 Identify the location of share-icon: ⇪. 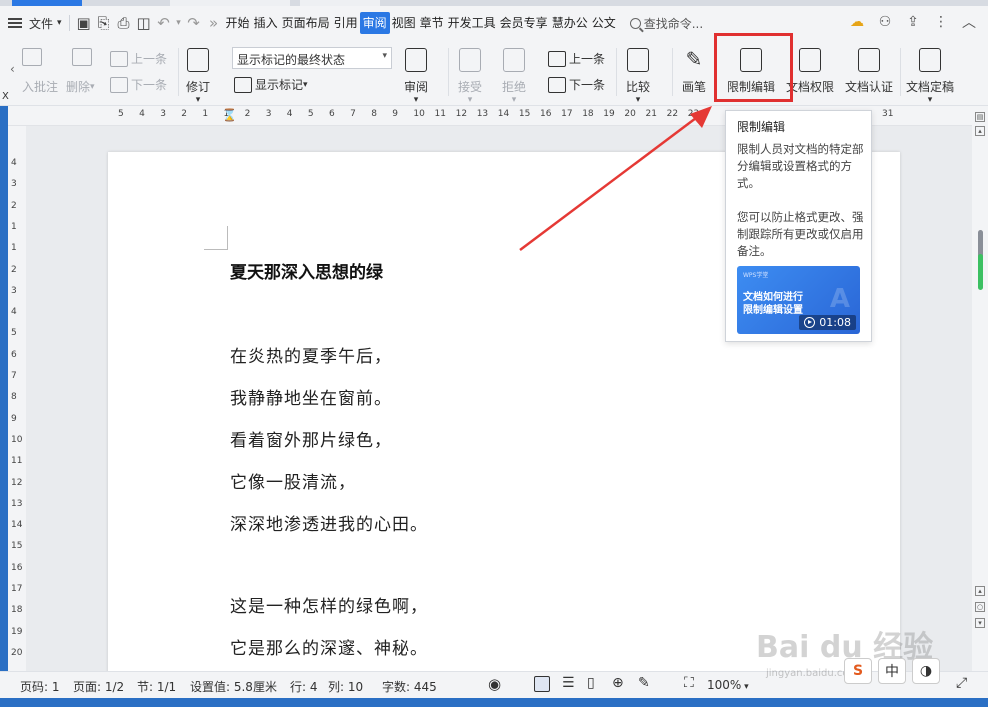
(913, 22).